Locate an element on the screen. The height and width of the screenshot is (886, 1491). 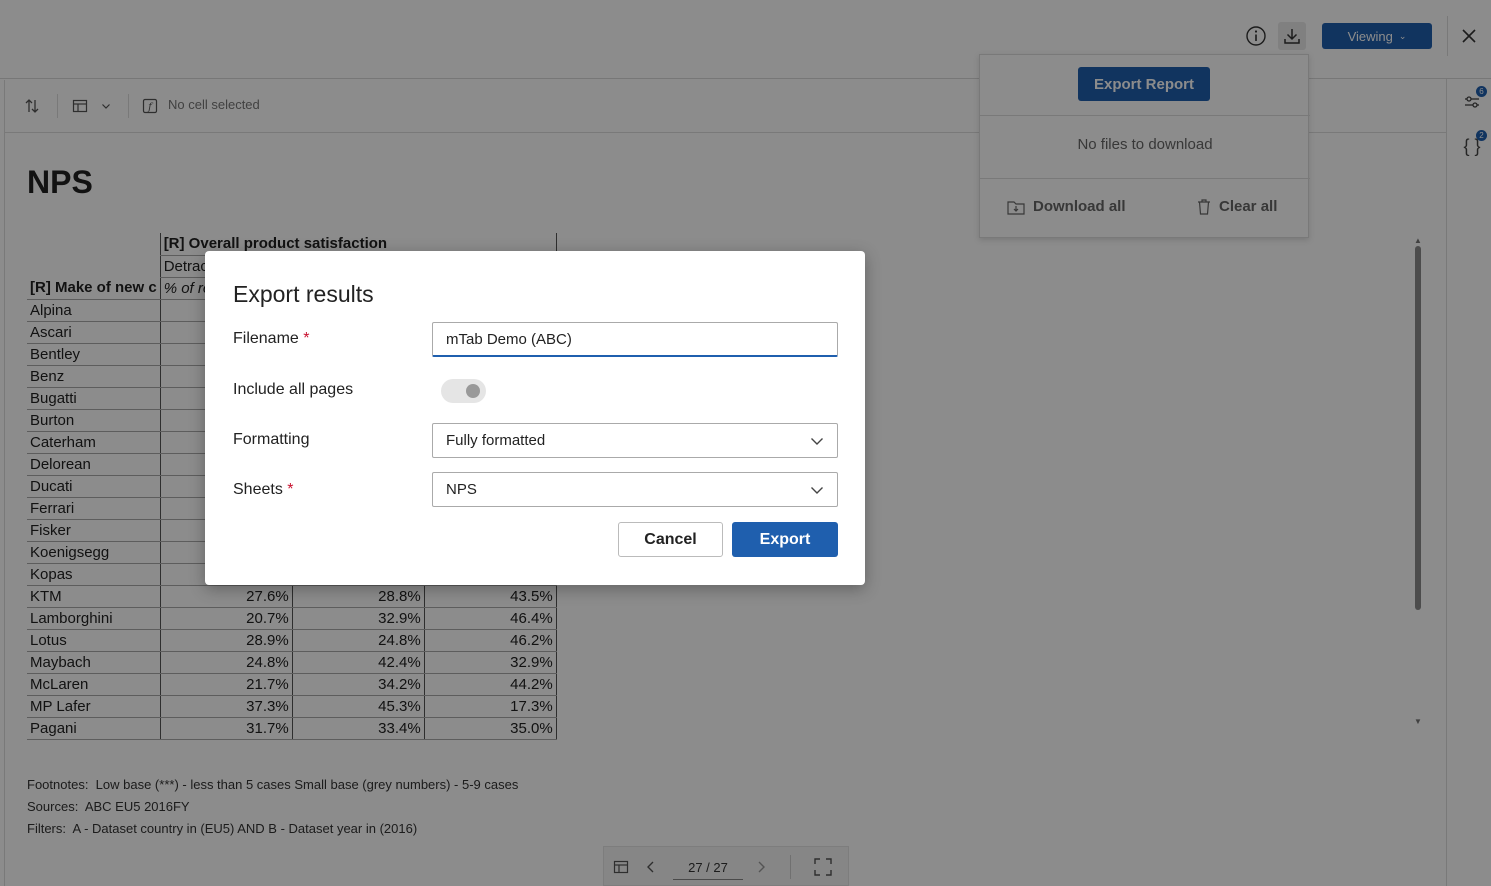
formatting-value: Fully formatted is located at coordinates (496, 440).